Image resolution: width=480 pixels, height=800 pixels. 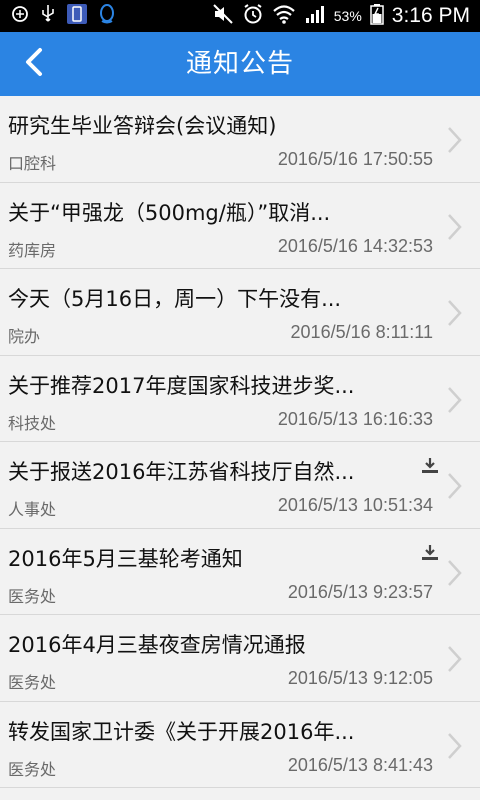 I want to click on status-bar-system: 53% 3:16 PM, so click(x=341, y=16).